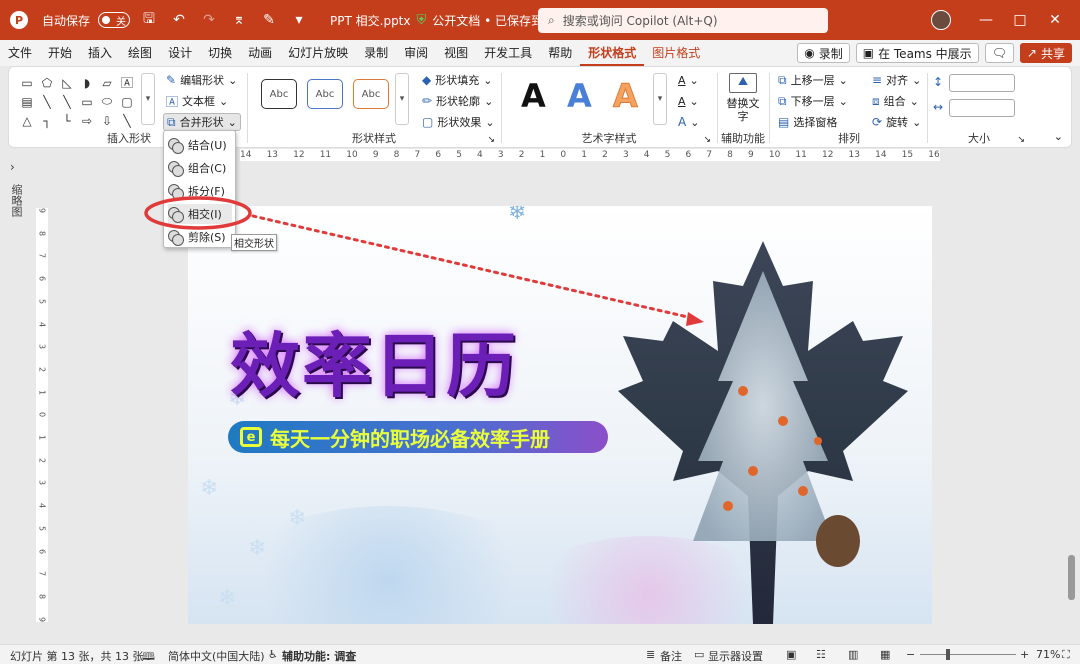 Image resolution: width=1080 pixels, height=664 pixels. Describe the element at coordinates (579, 96) in the screenshot. I see `wordart-style-blue: A` at that location.